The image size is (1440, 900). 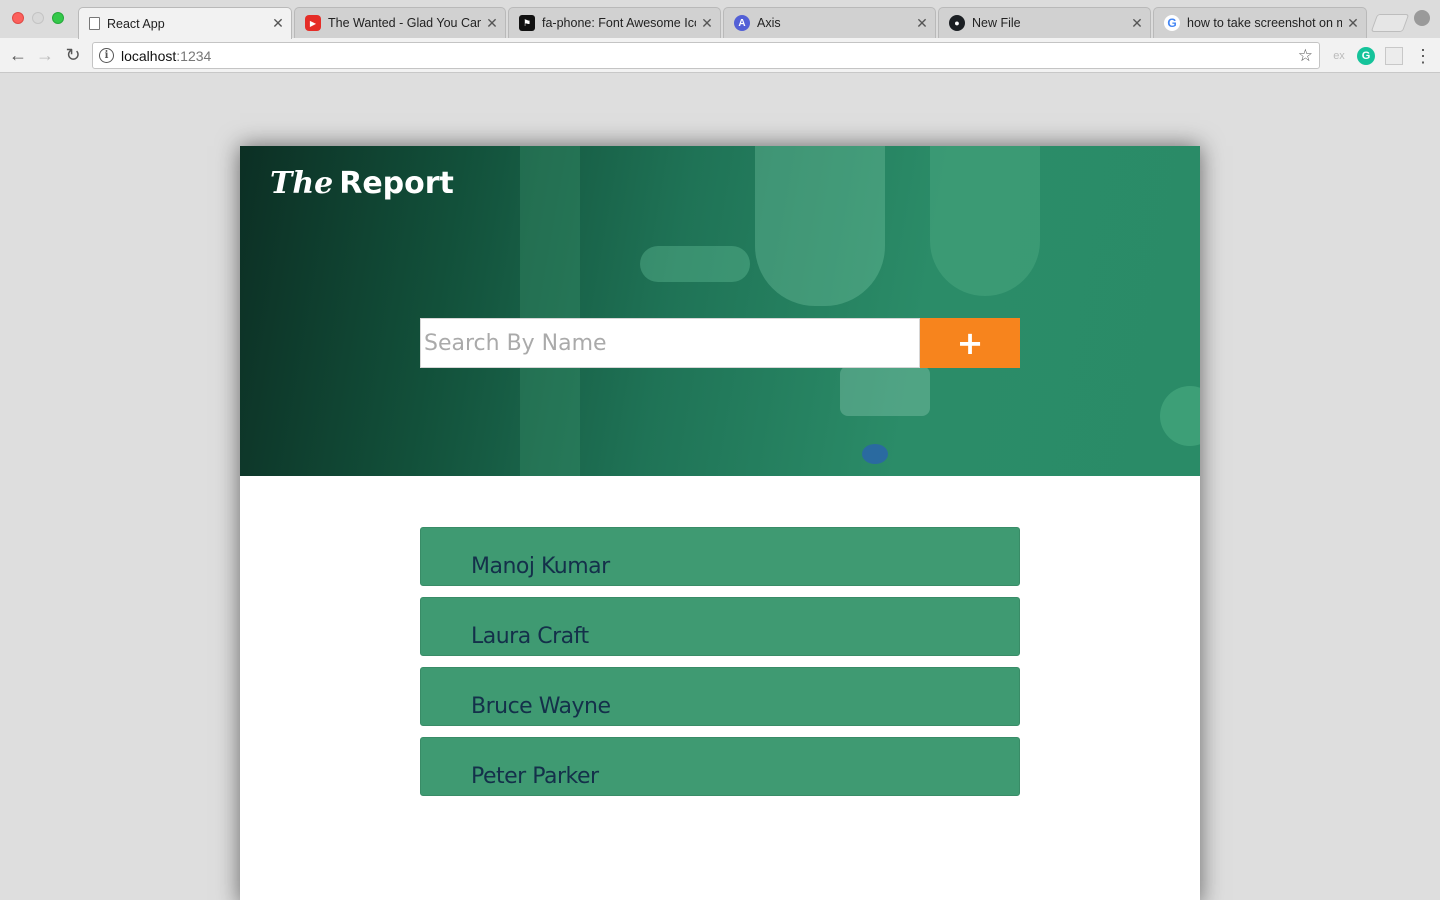 I want to click on url-port: :1234, so click(x=194, y=55).